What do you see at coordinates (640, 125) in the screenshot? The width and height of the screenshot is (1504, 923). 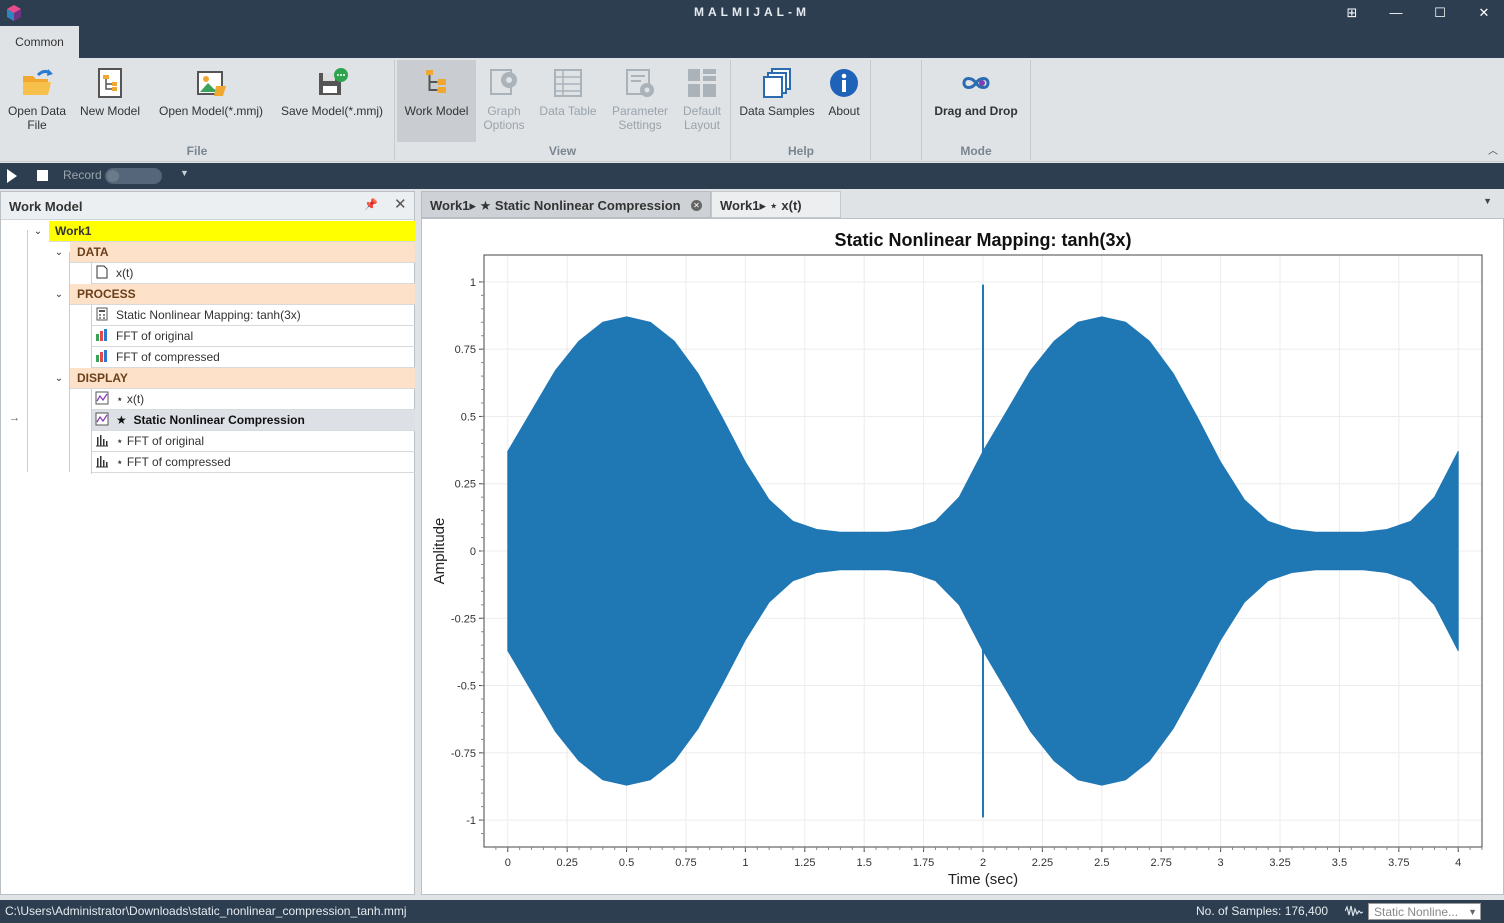 I see `parameter-settings-label-2: Settings` at bounding box center [640, 125].